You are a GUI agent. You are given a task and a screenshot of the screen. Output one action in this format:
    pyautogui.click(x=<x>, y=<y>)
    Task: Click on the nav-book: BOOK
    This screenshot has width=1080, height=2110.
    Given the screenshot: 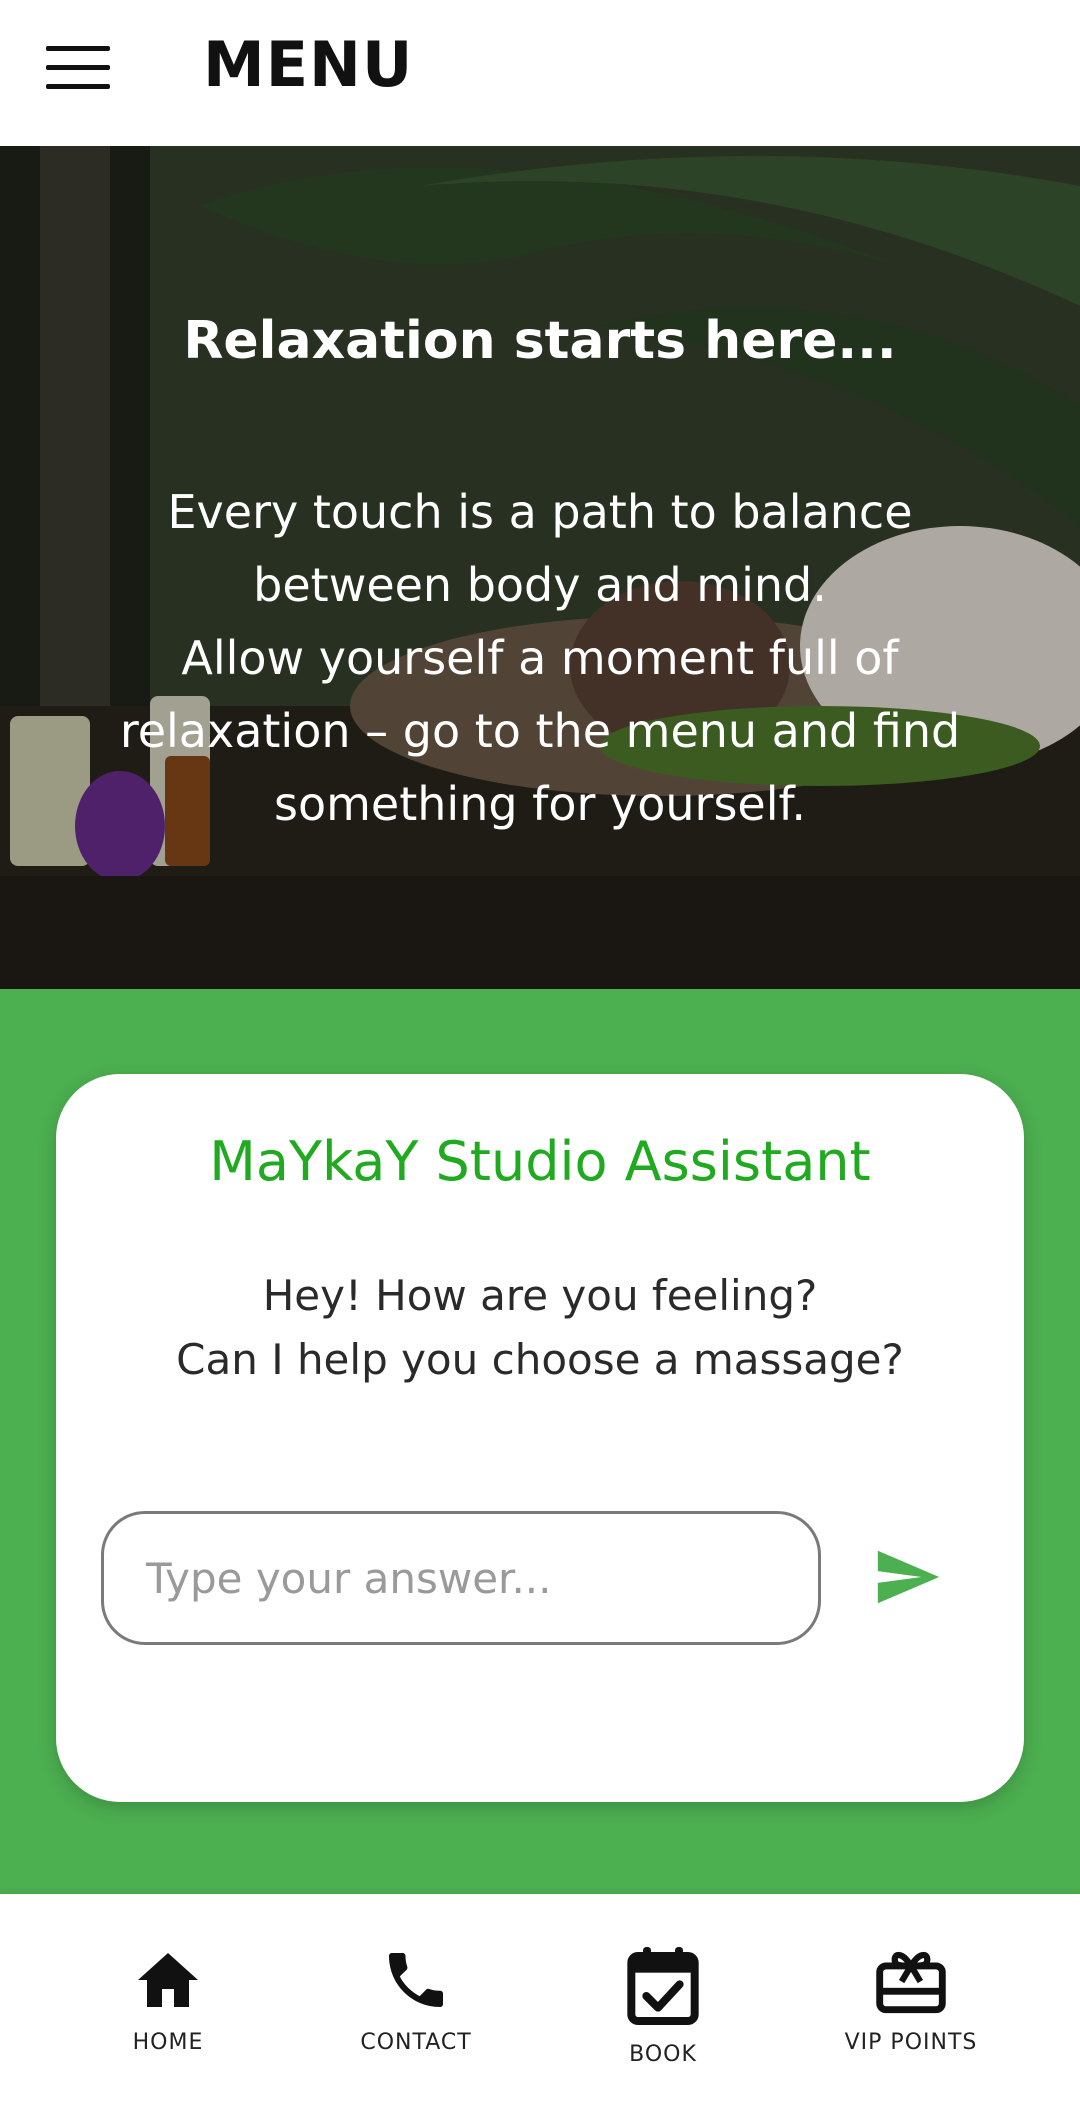 What is the action you would take?
    pyautogui.click(x=663, y=2005)
    